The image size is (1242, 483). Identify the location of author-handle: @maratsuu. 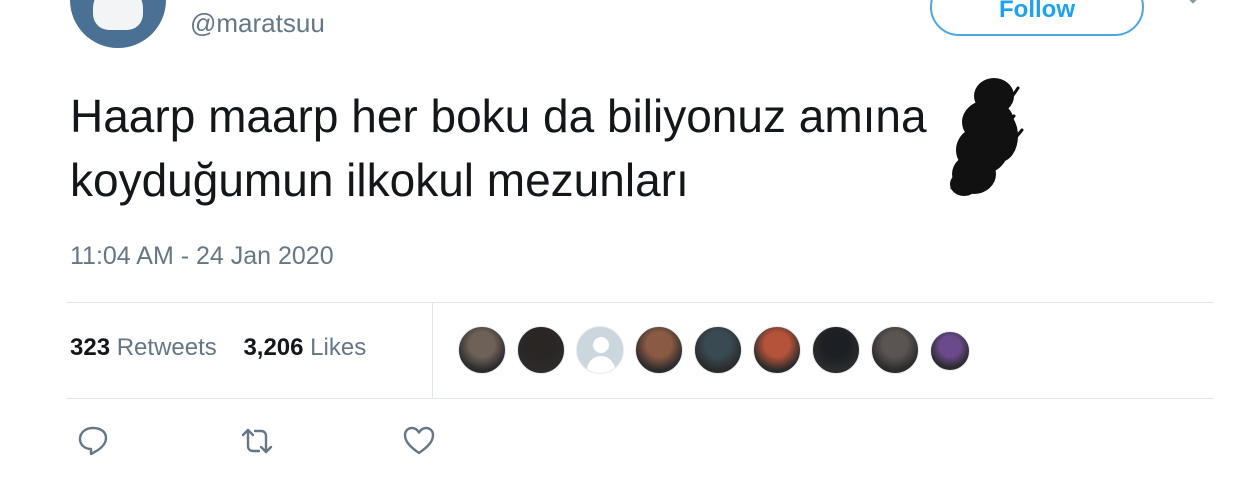
(257, 23).